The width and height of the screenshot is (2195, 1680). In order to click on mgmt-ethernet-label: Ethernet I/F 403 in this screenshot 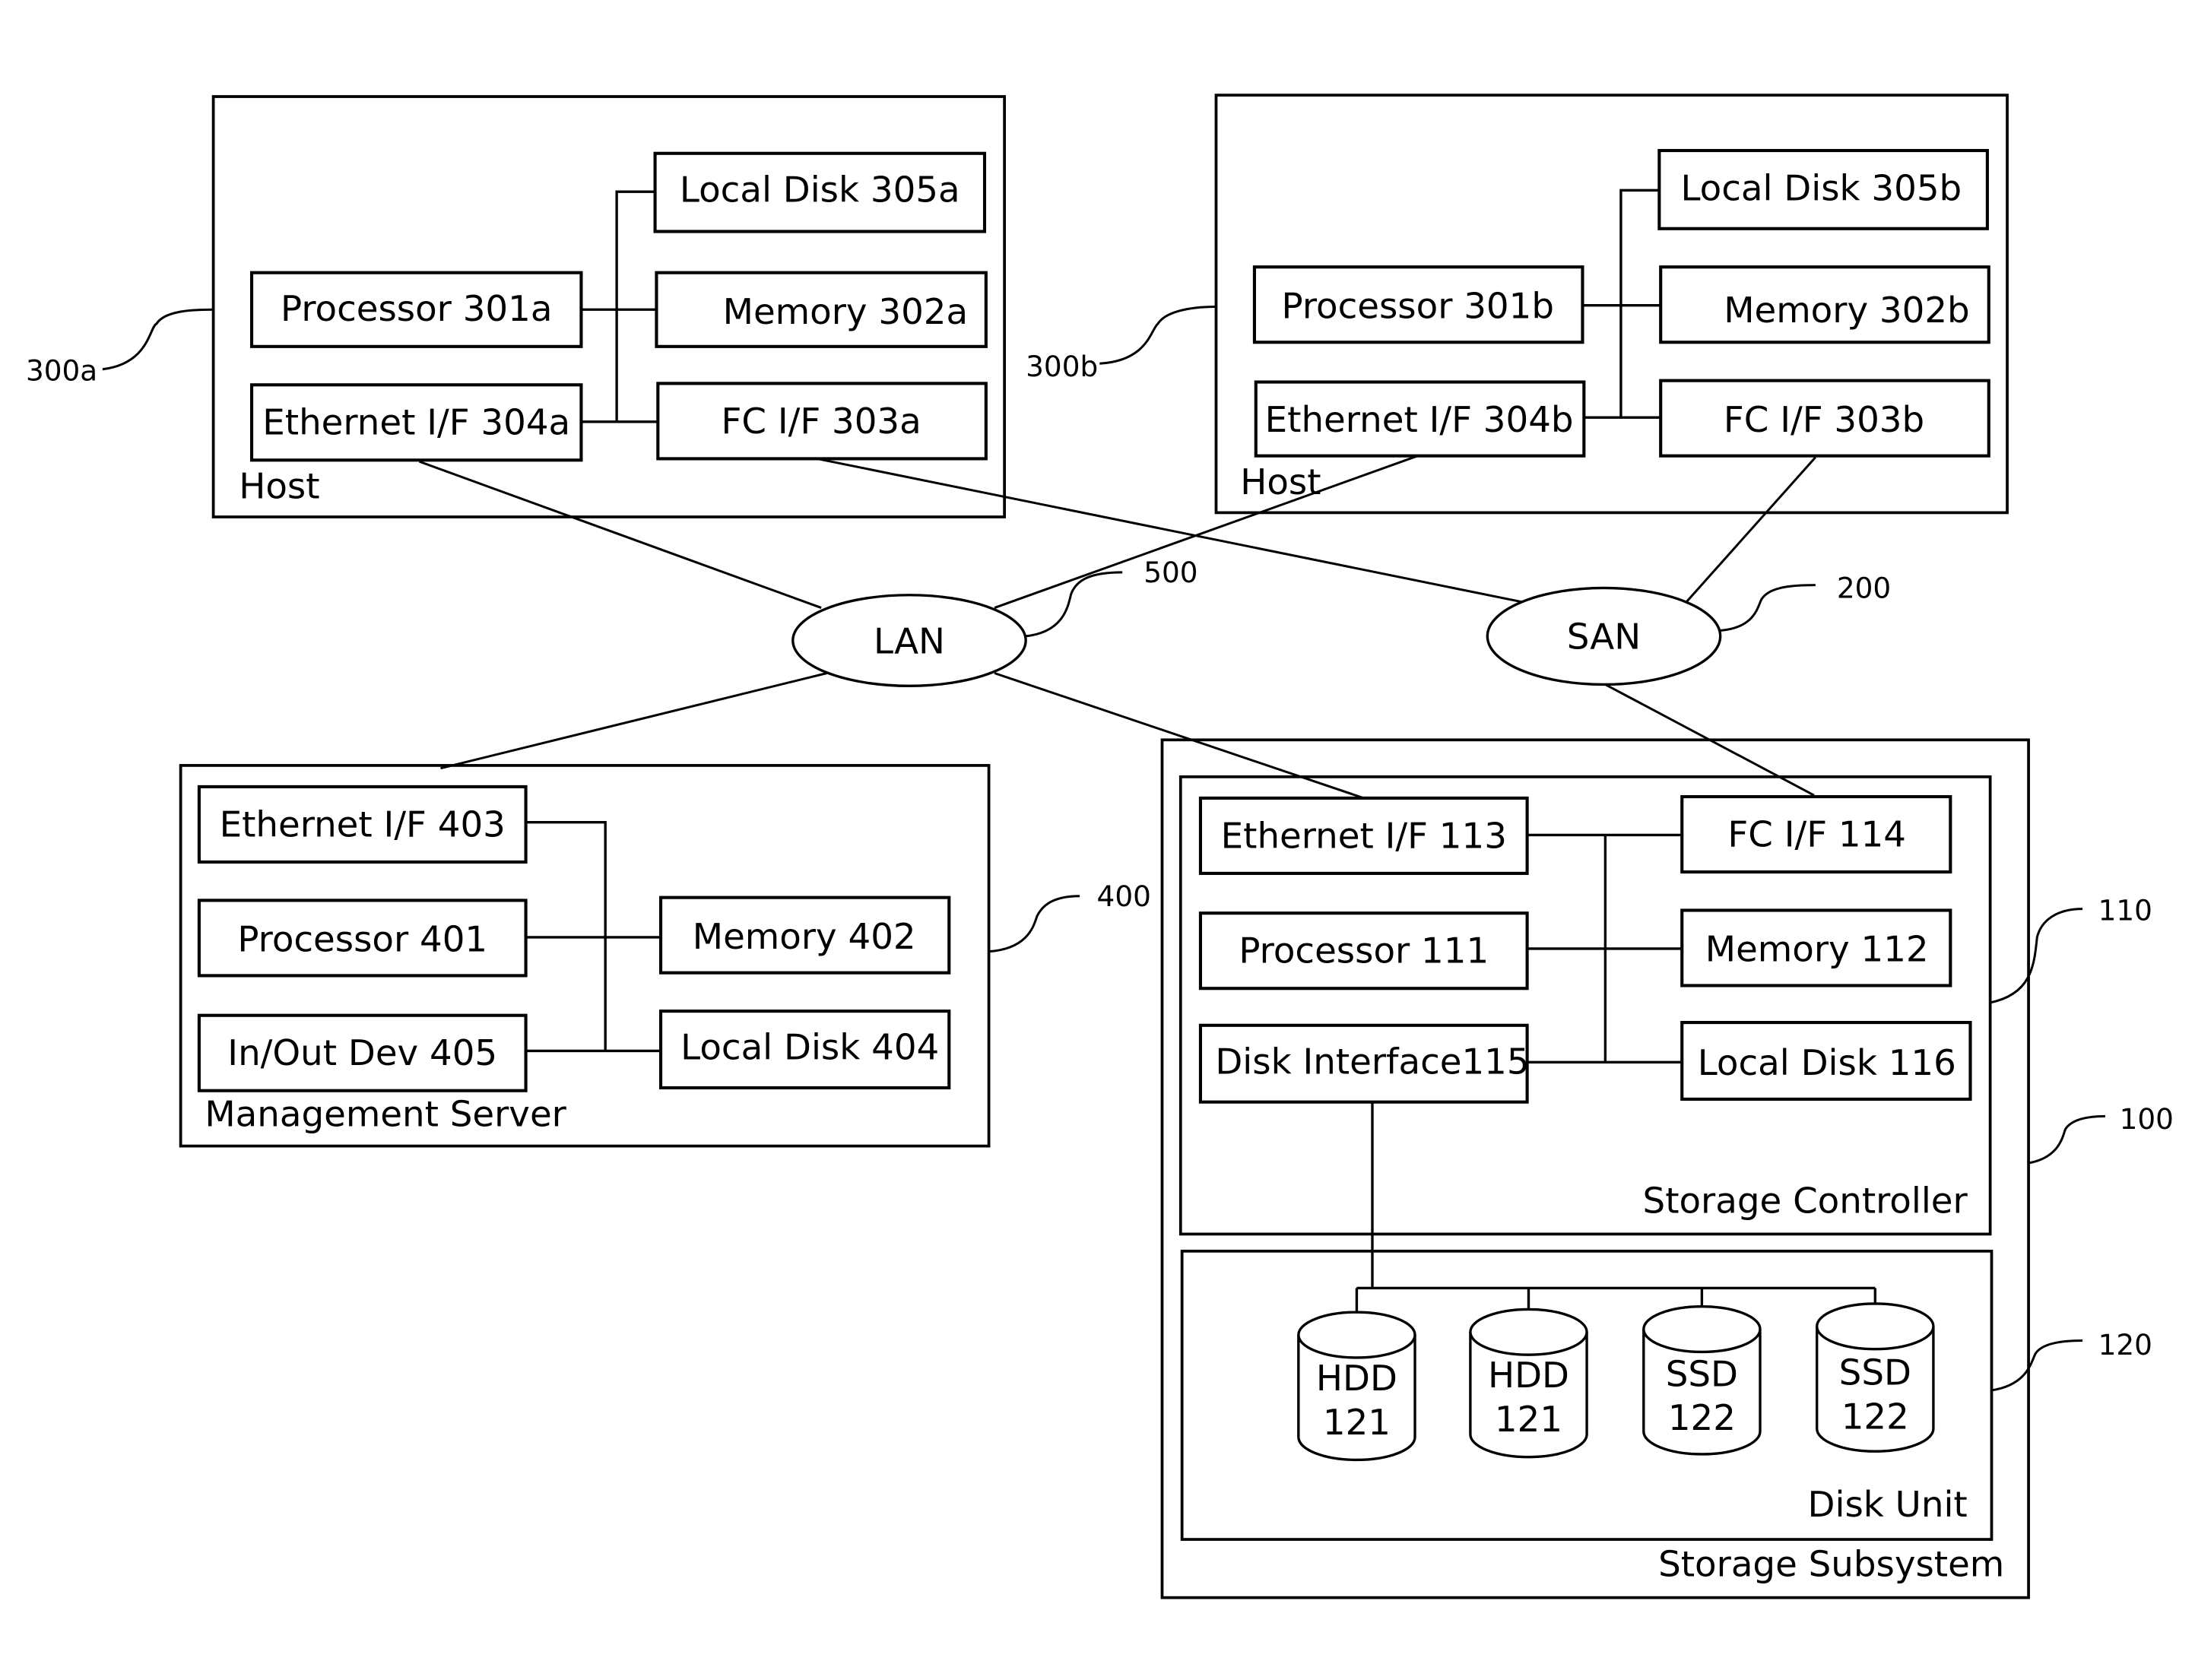, I will do `click(363, 824)`.